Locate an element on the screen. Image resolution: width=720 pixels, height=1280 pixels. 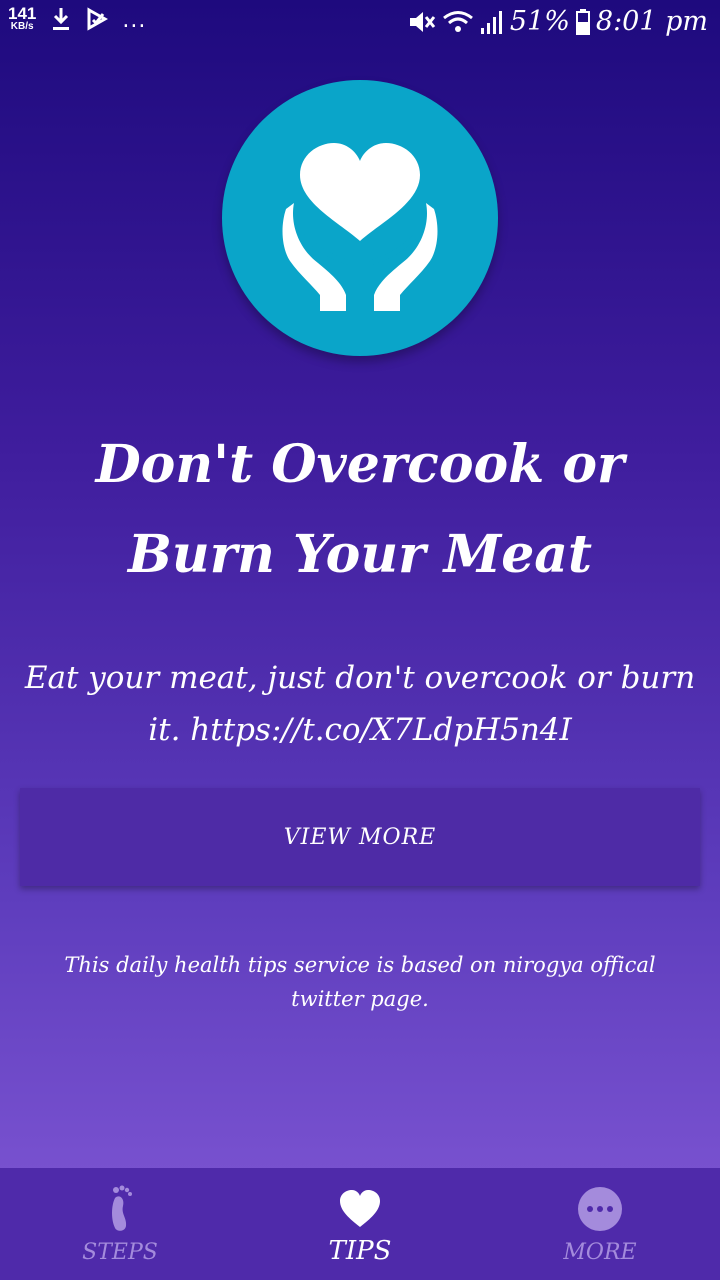
tip-title: Don't Overcook or Burn Your Meat is located at coordinates (360, 509).